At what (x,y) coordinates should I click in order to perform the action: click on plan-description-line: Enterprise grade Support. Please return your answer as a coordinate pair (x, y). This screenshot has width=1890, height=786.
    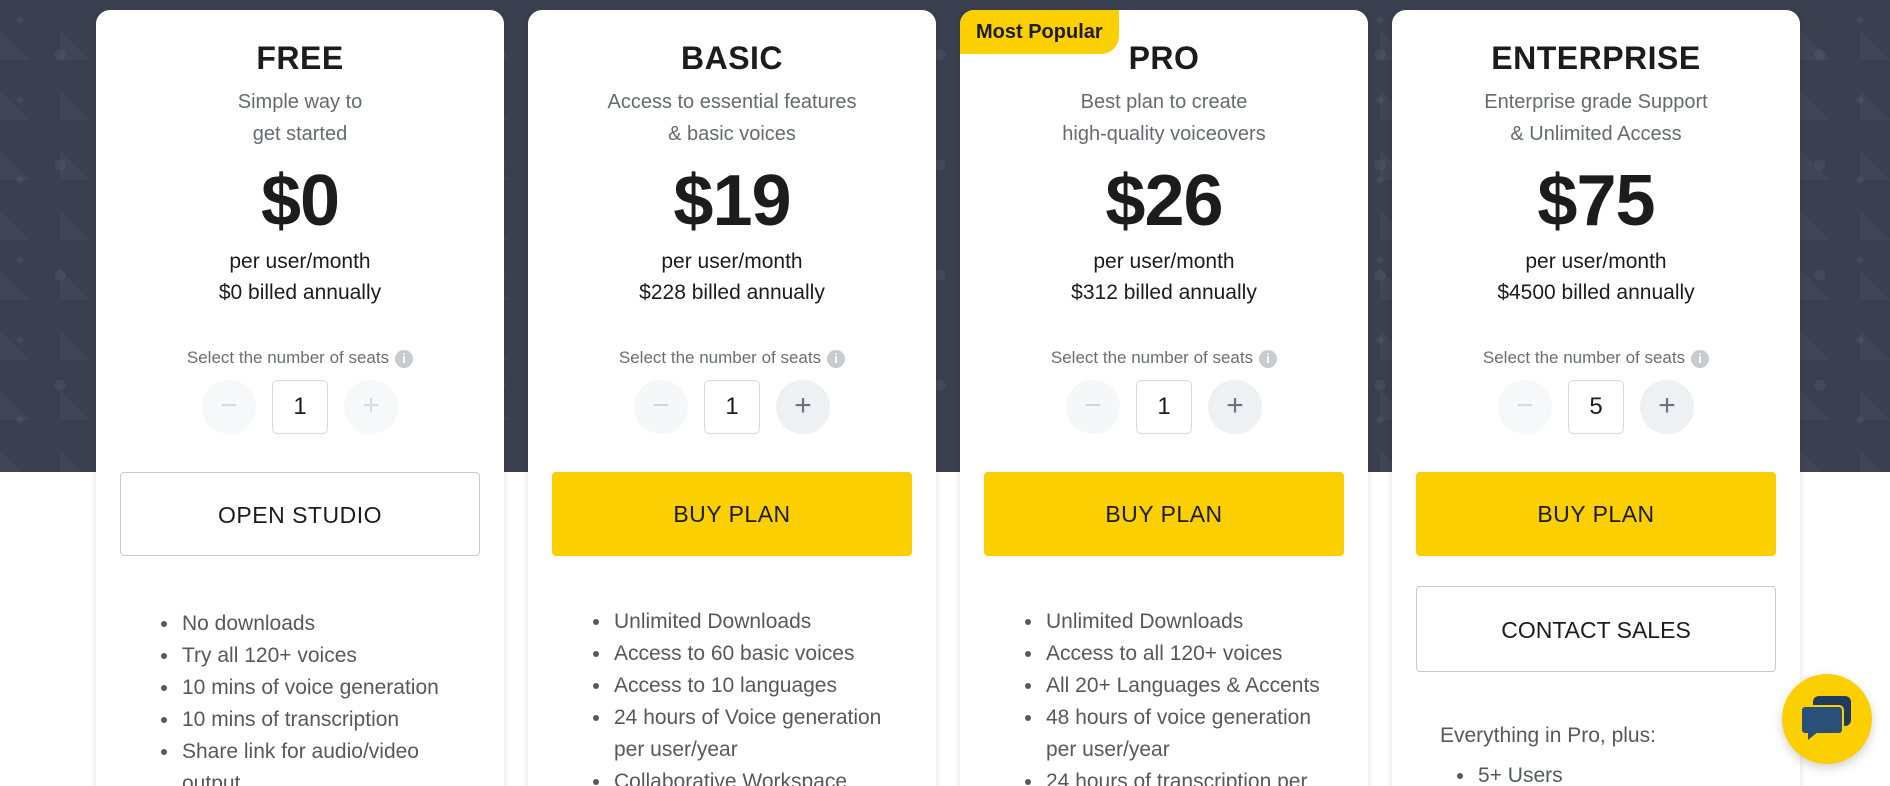
    Looking at the image, I should click on (1596, 102).